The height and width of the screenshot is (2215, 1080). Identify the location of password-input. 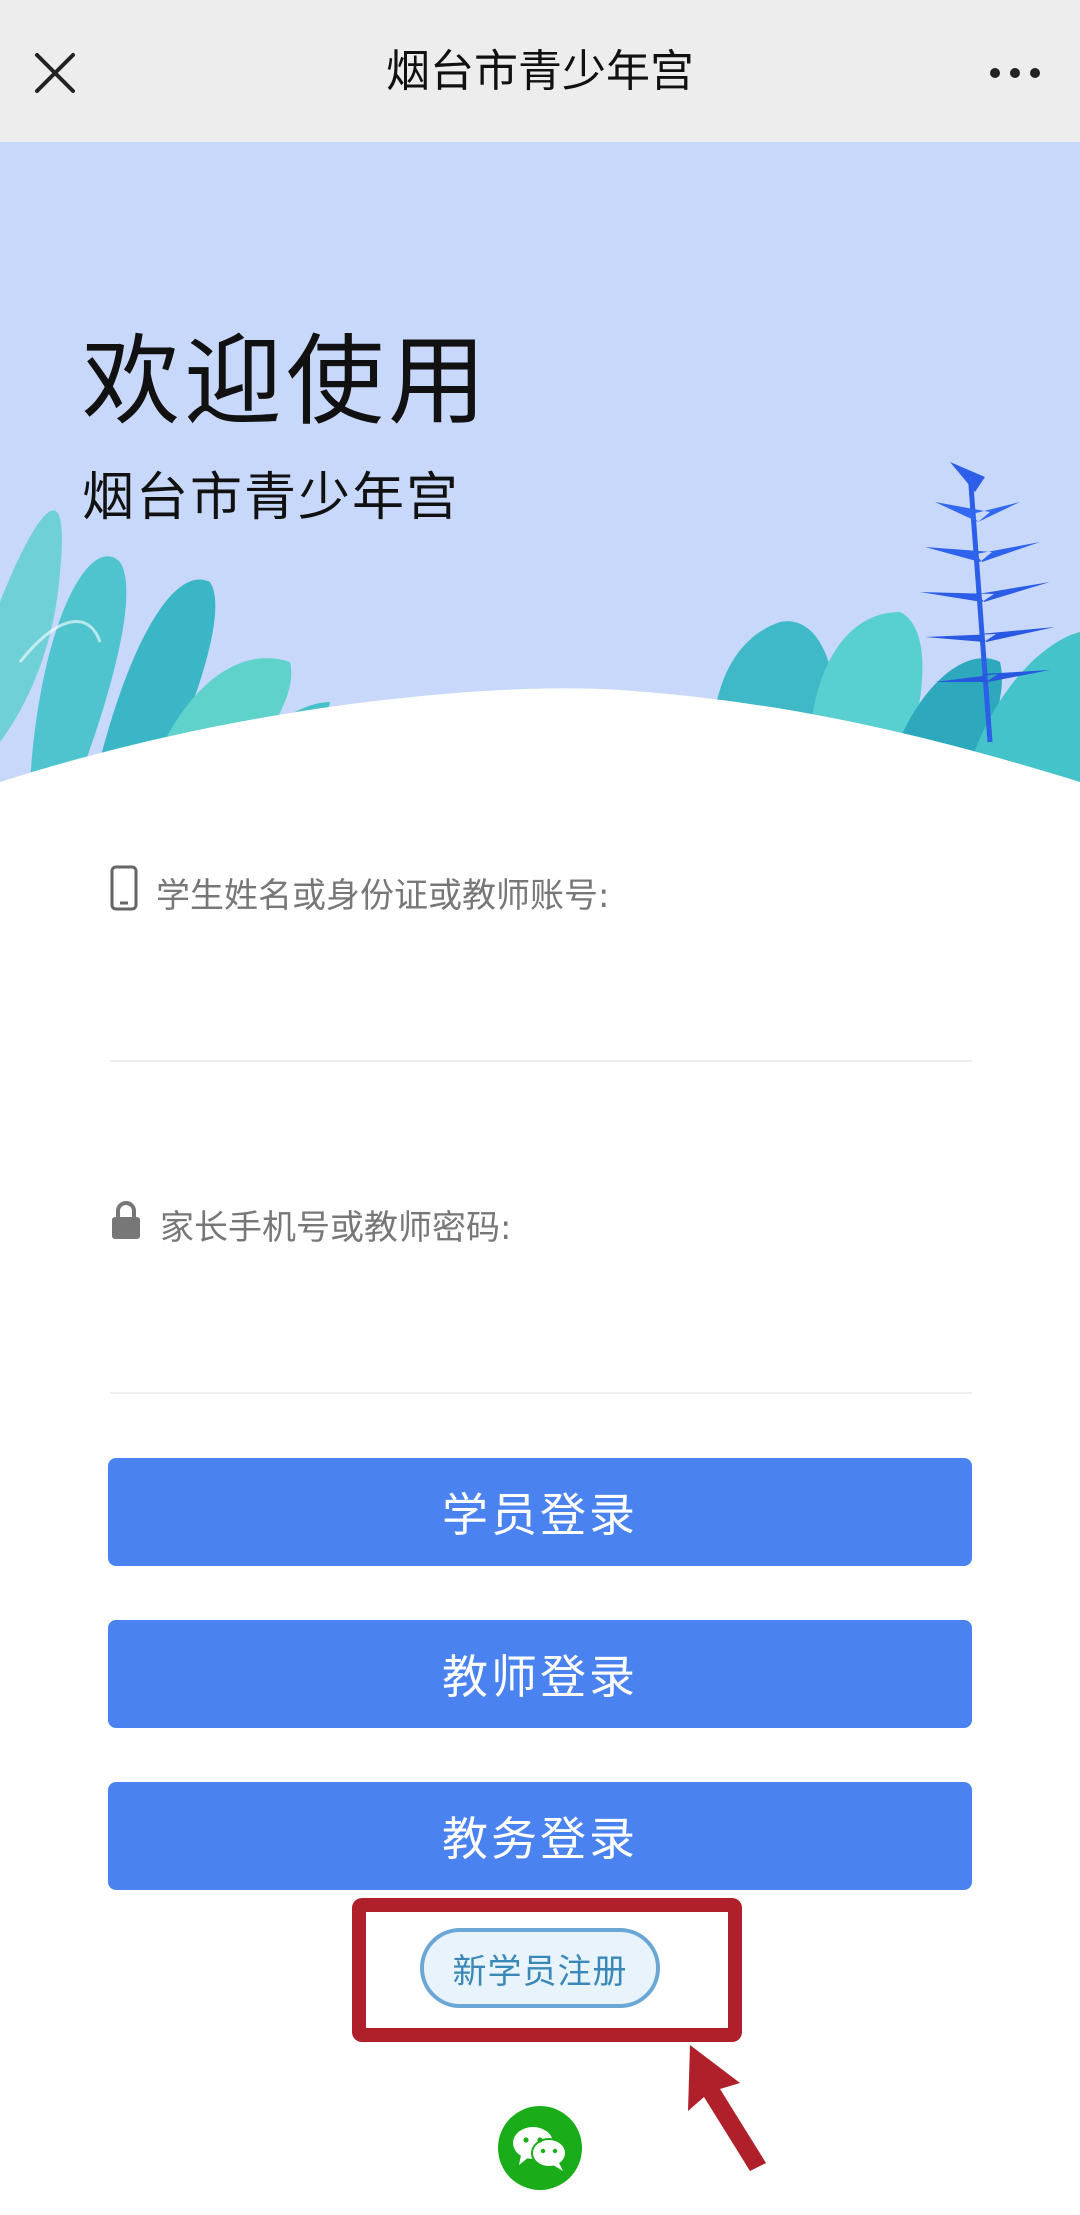
(541, 1319).